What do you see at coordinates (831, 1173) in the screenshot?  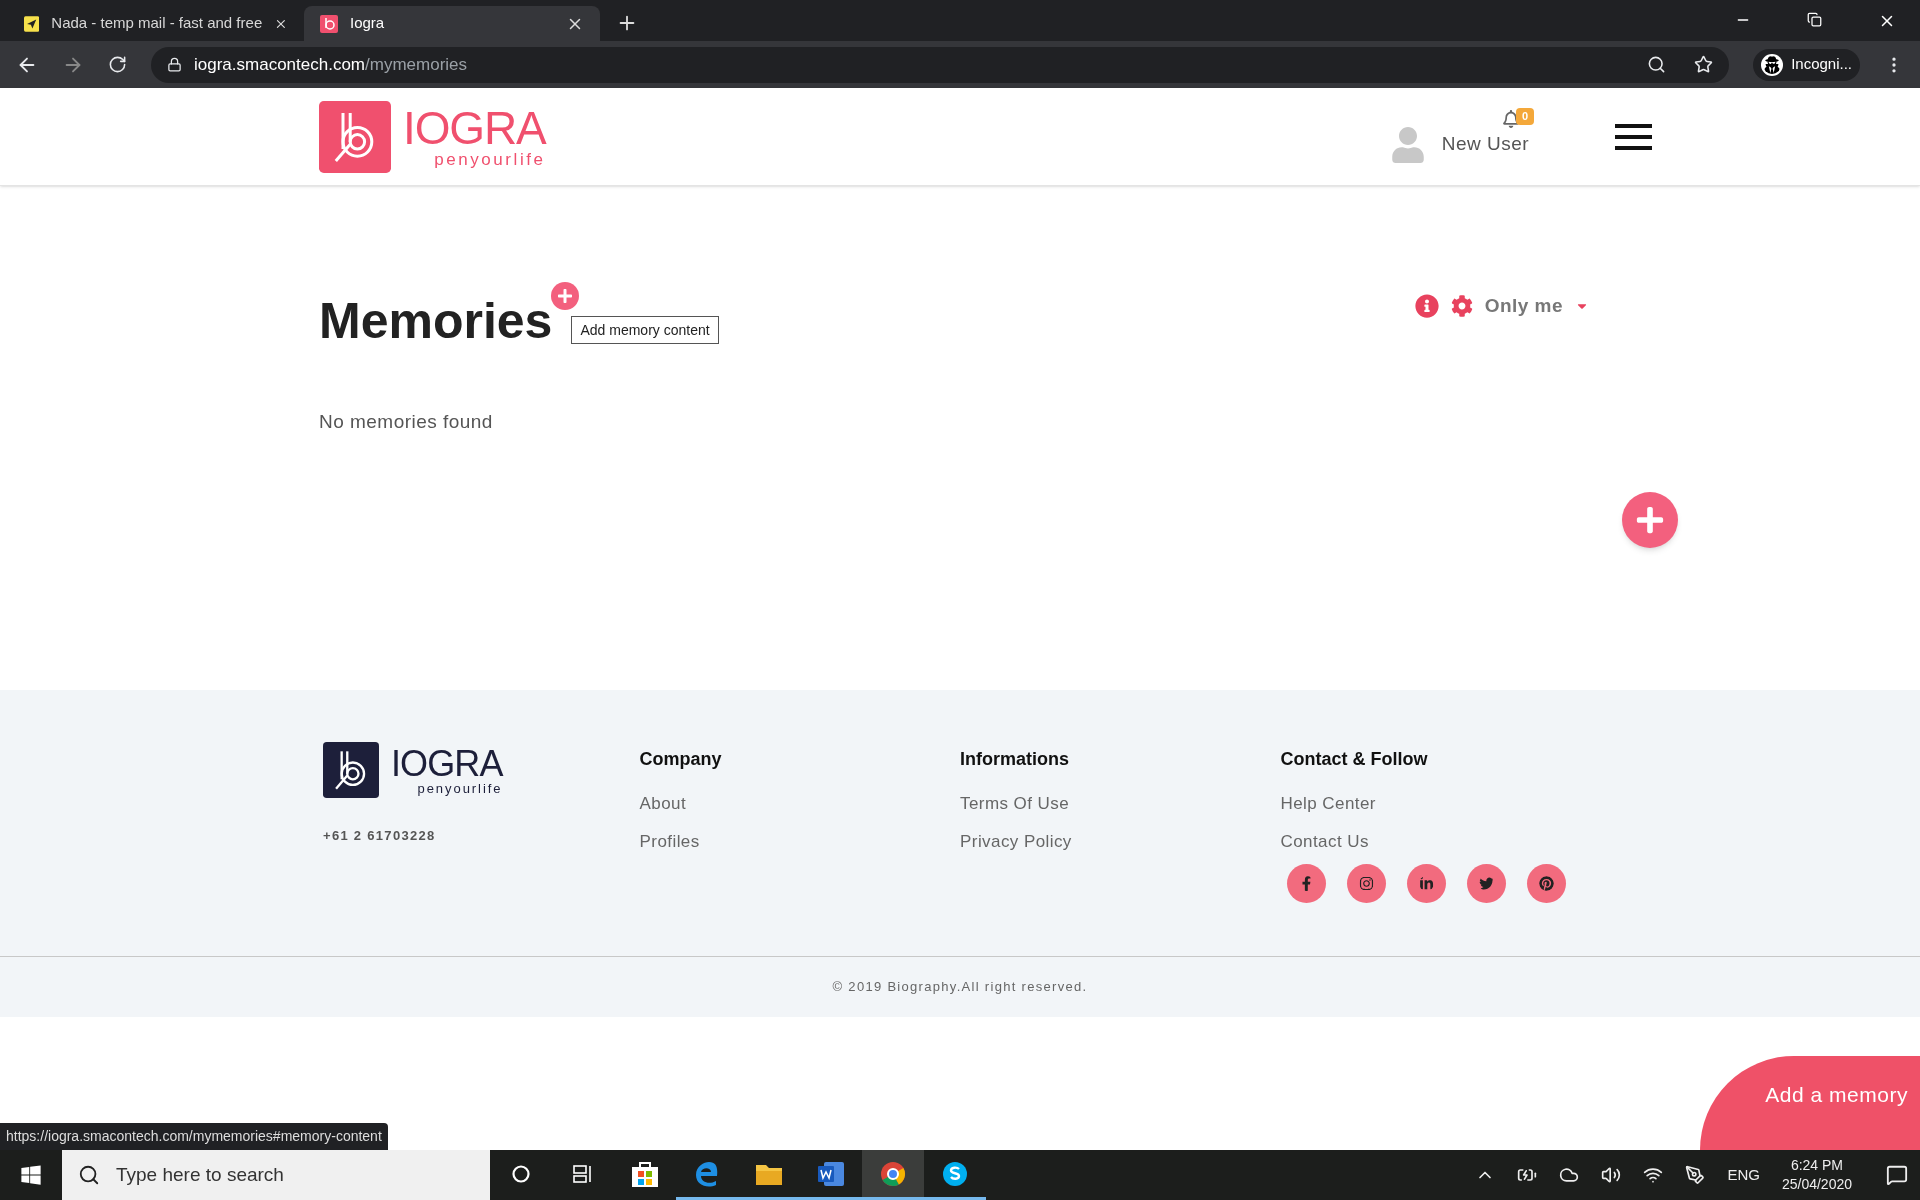 I see `document-icon` at bounding box center [831, 1173].